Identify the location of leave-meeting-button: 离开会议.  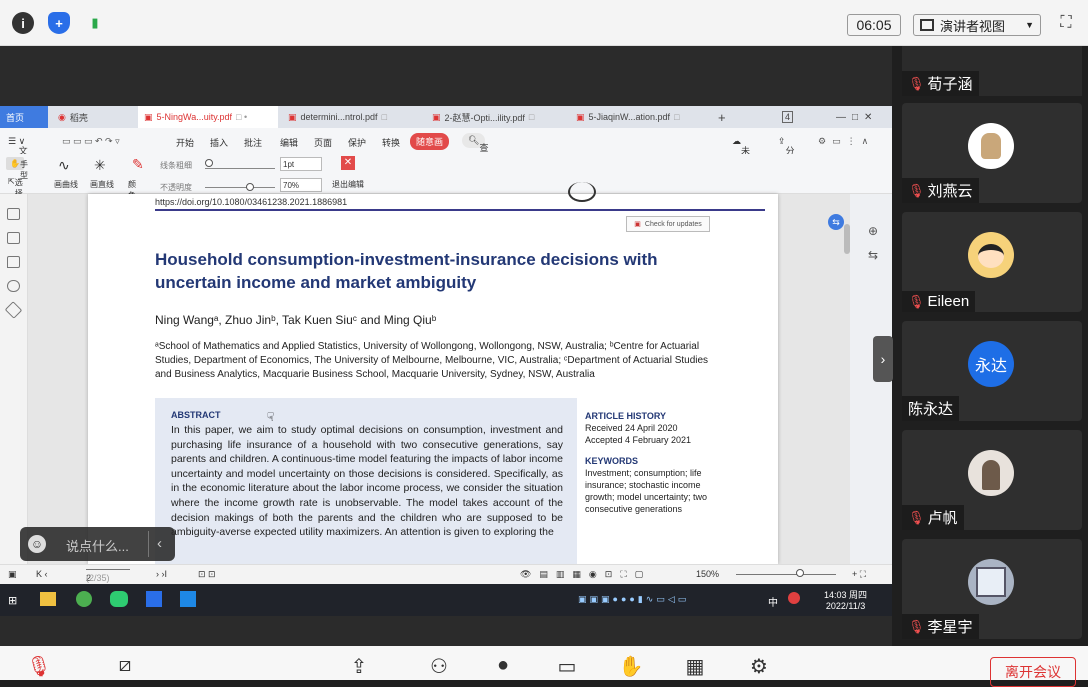
(1033, 672).